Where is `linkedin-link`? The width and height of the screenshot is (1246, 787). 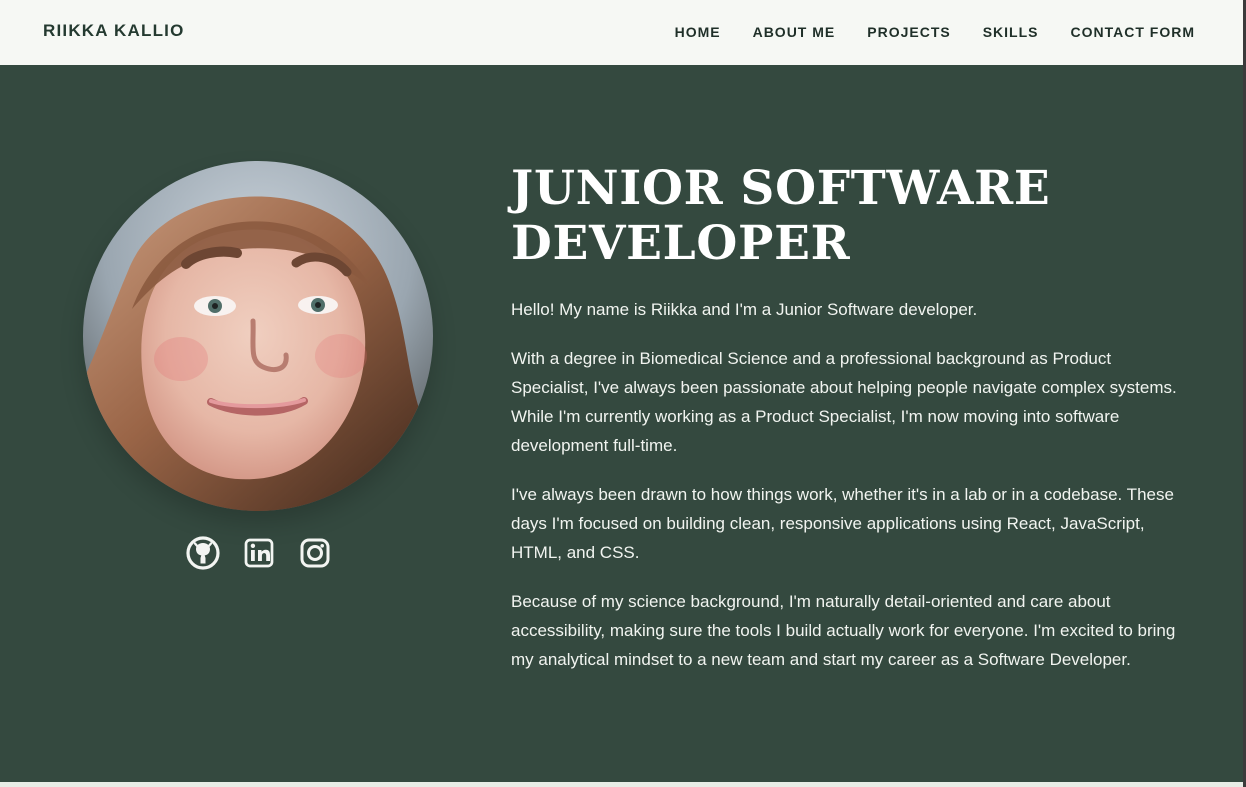
linkedin-link is located at coordinates (259, 553).